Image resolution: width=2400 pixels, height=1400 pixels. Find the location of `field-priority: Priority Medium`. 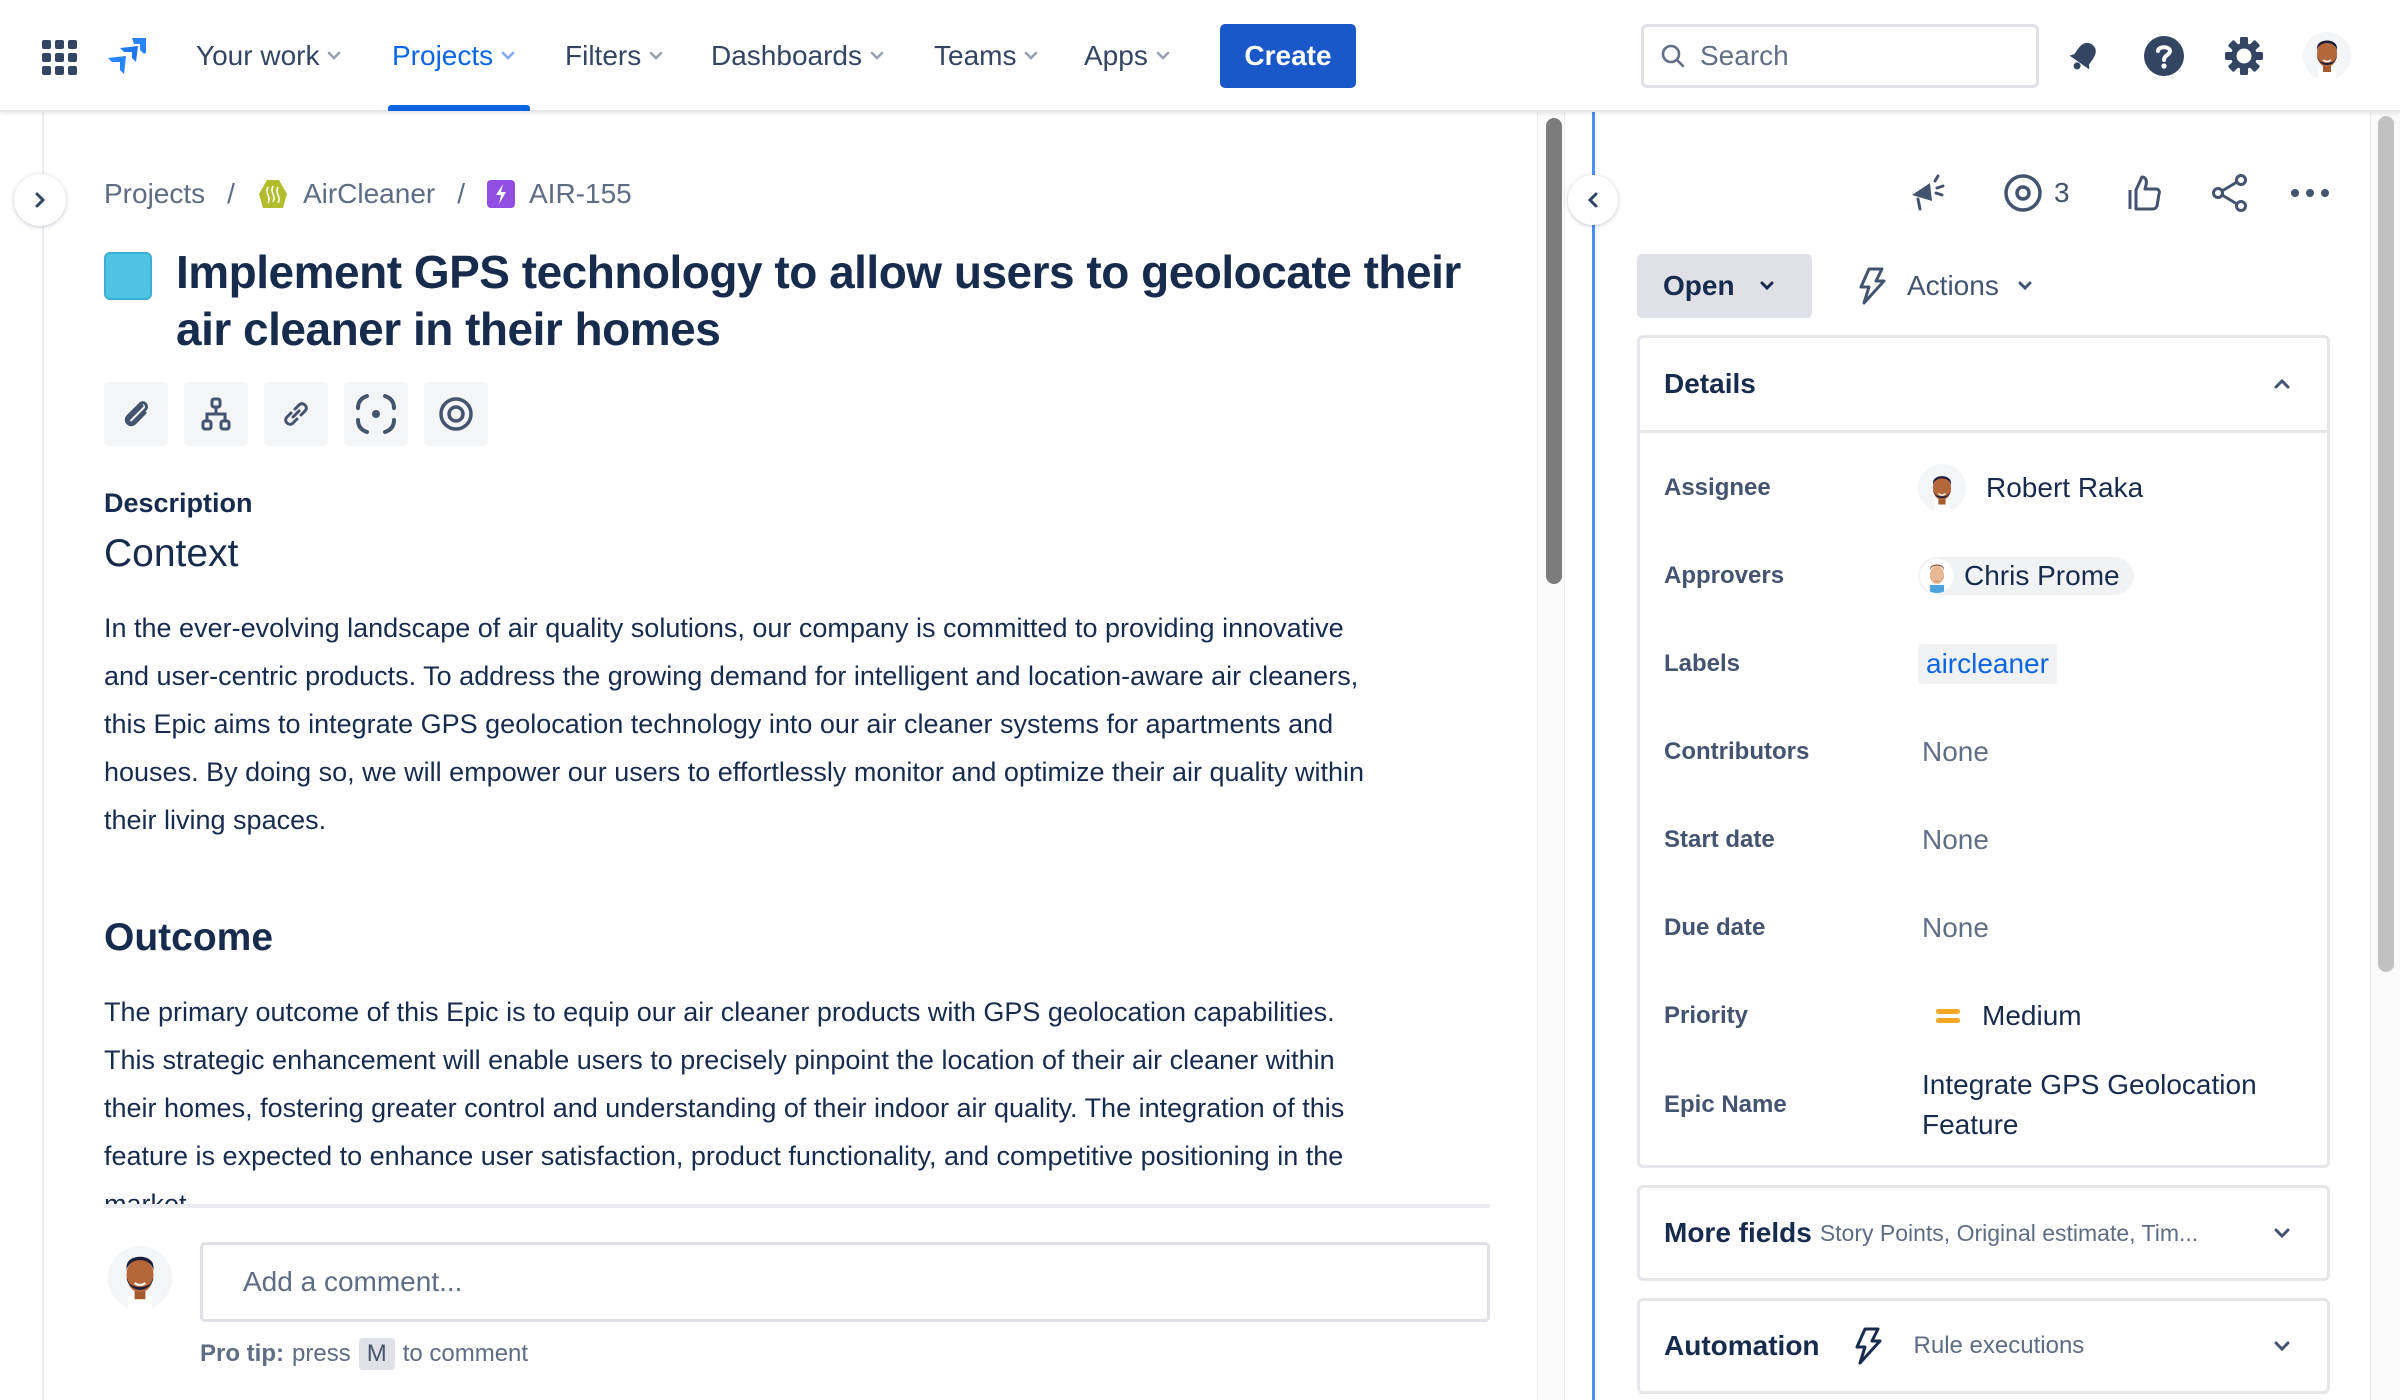

field-priority: Priority Medium is located at coordinates (1984, 1016).